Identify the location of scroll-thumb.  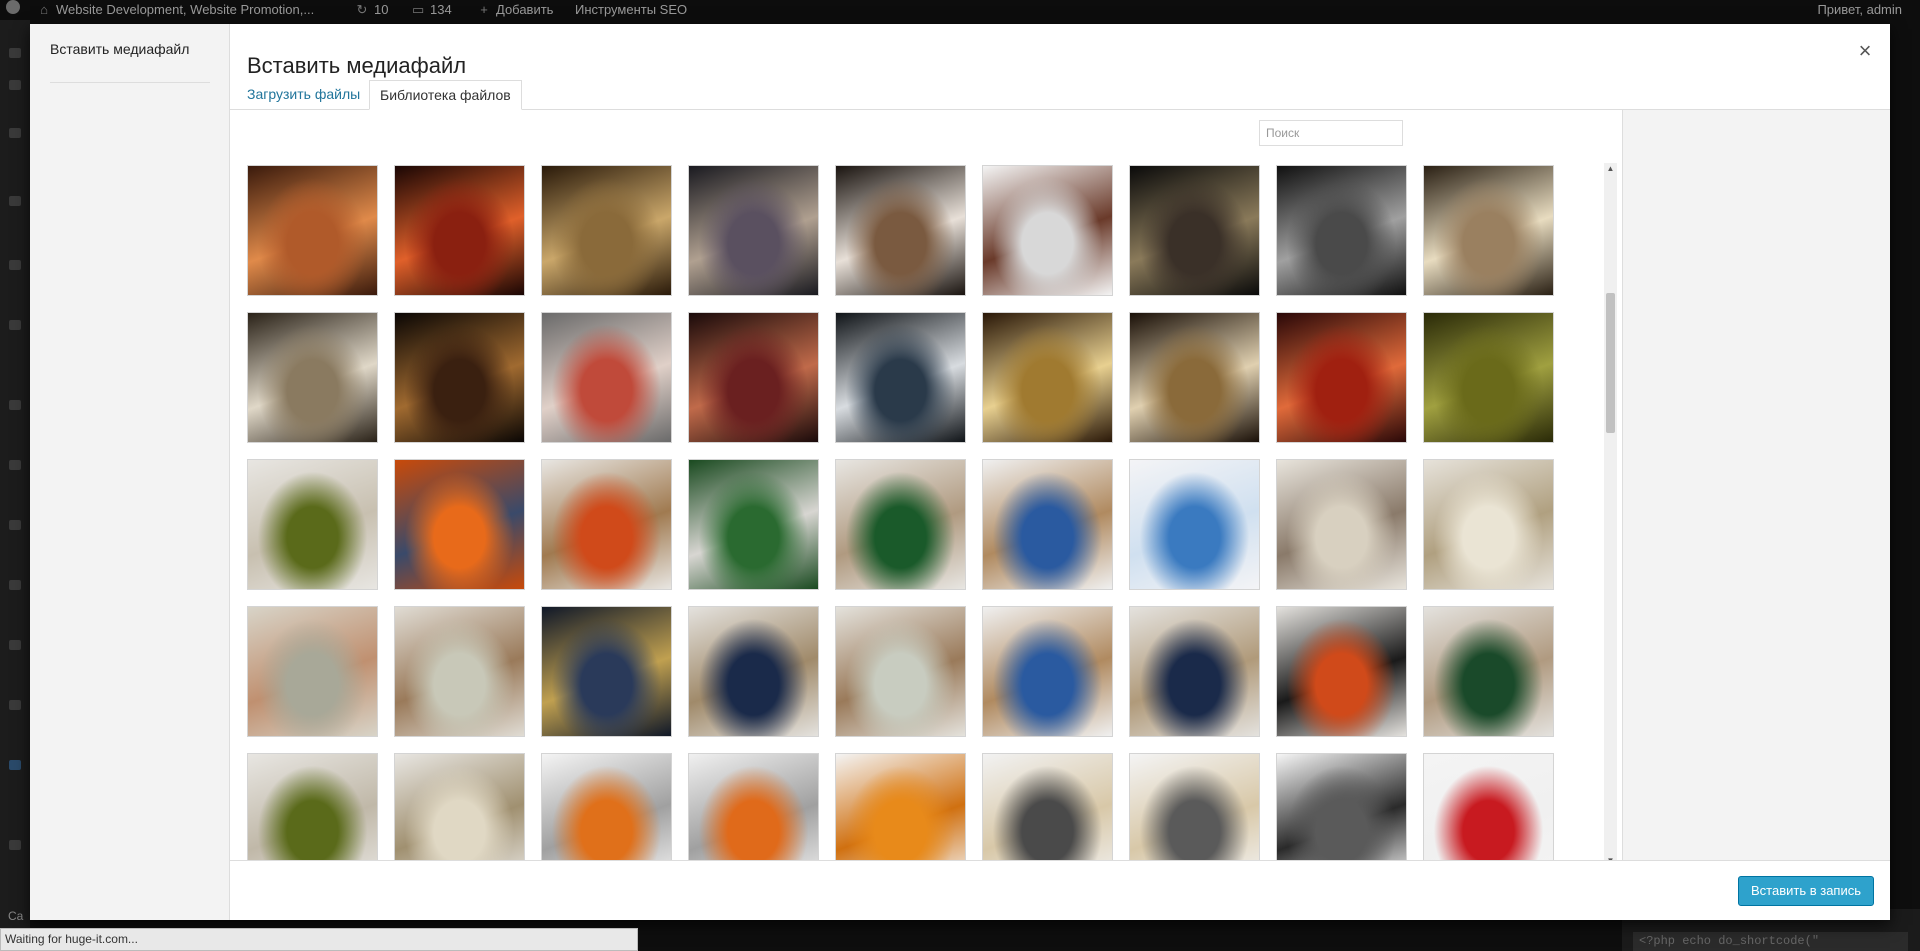
(1610, 363).